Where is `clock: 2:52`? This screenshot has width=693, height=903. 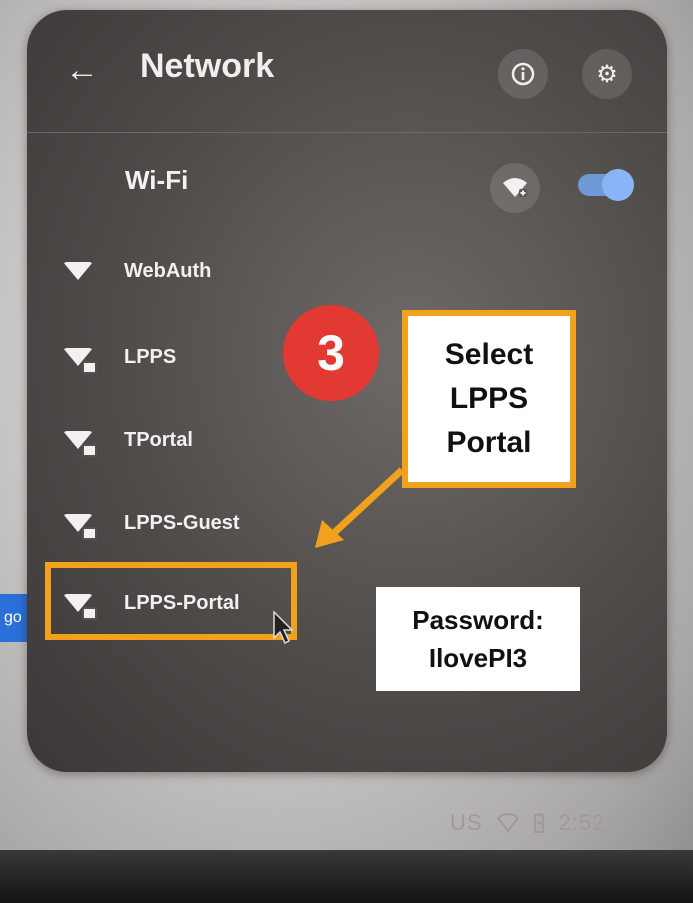
clock: 2:52 is located at coordinates (582, 822).